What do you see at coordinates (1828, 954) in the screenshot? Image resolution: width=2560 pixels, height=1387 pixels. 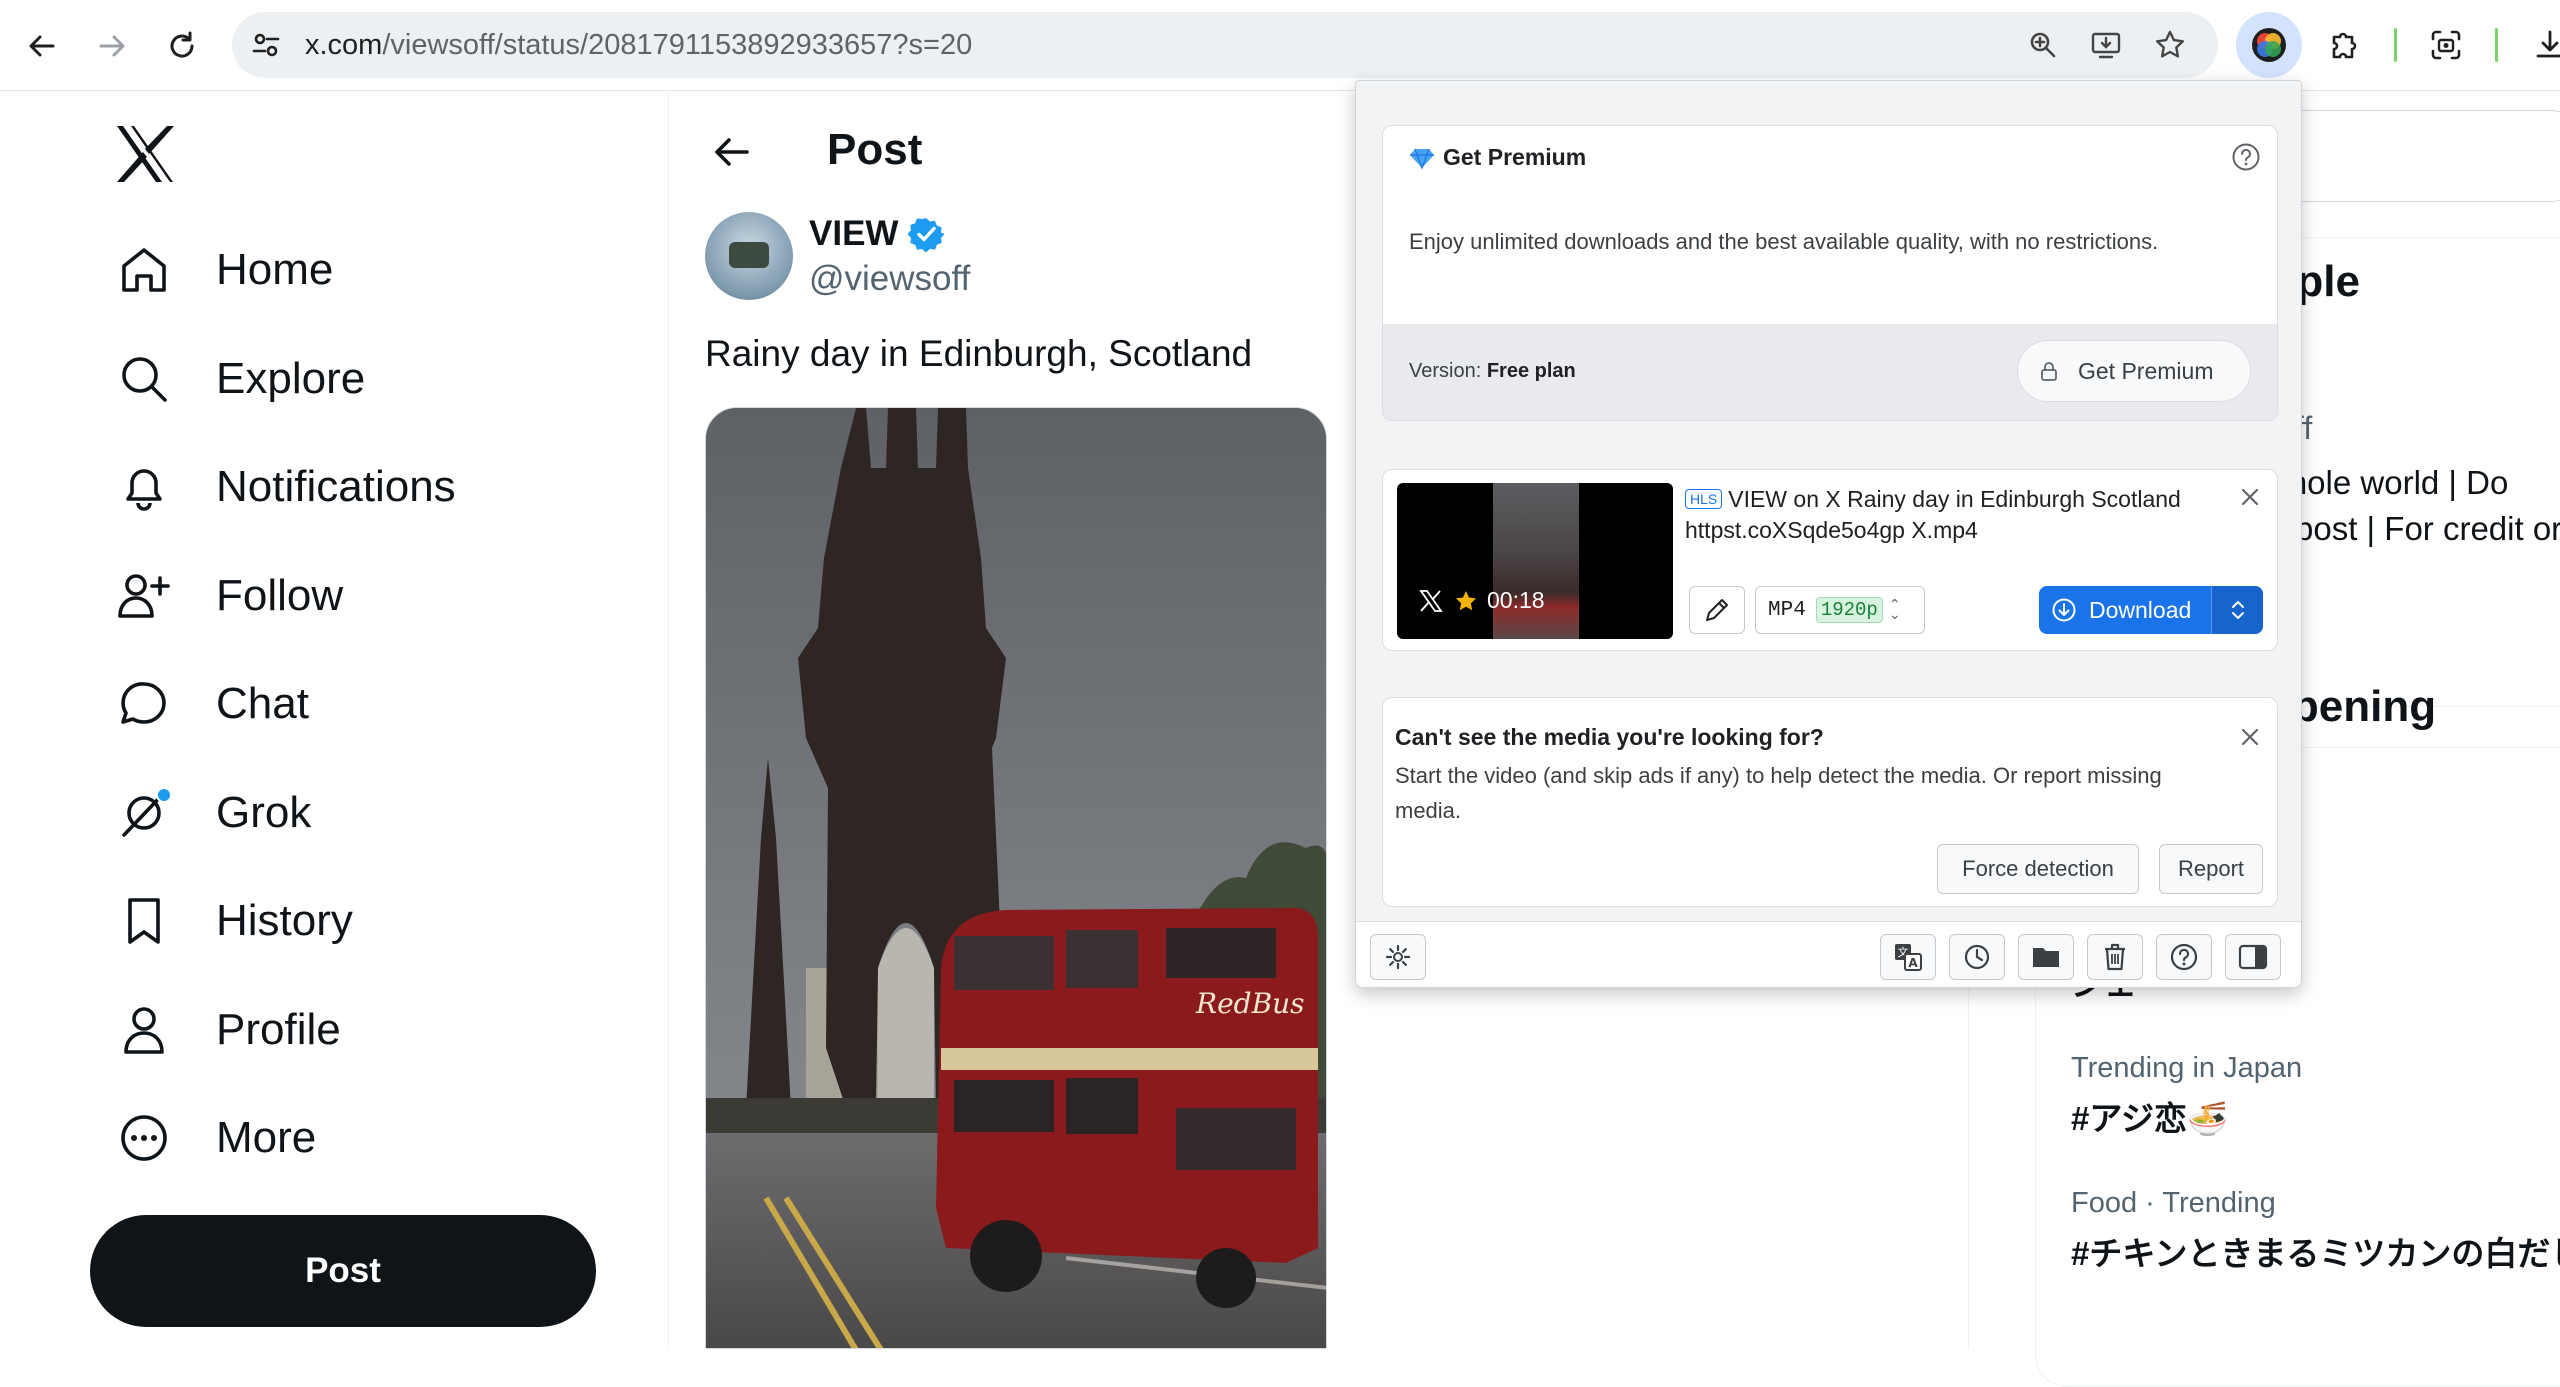 I see `popup-bottom-bar: 文A` at bounding box center [1828, 954].